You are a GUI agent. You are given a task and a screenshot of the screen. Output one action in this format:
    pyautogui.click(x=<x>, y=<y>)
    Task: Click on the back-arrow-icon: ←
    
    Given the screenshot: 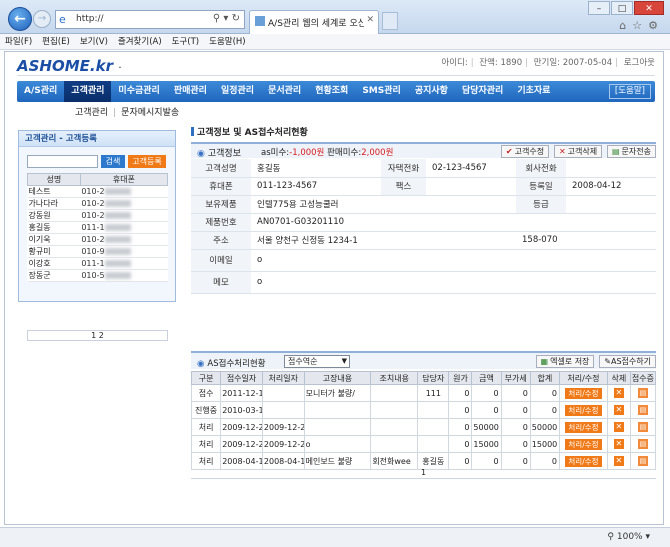 What is the action you would take?
    pyautogui.click(x=20, y=19)
    